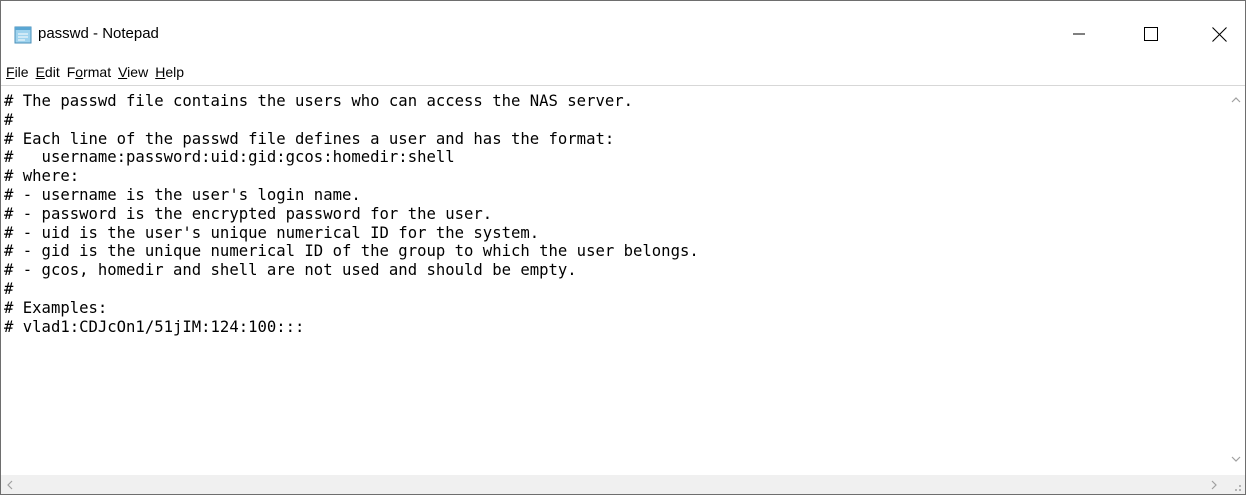 The image size is (1246, 495). Describe the element at coordinates (52, 72) in the screenshot. I see `menu-edit-label: dit` at that location.